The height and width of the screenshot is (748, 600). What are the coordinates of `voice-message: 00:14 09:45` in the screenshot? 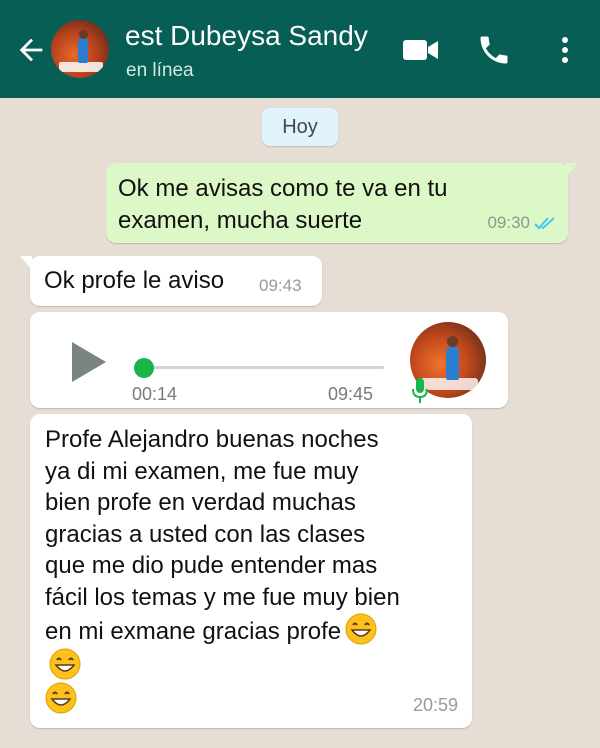 It's located at (269, 360).